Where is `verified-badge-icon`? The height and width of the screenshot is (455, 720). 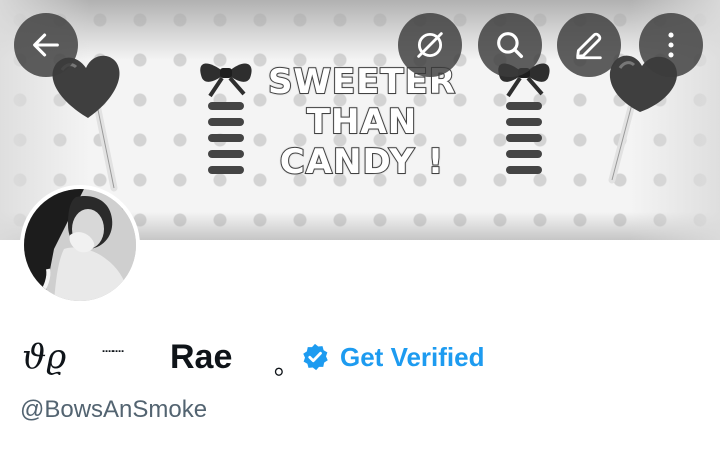
verified-badge-icon is located at coordinates (315, 357).